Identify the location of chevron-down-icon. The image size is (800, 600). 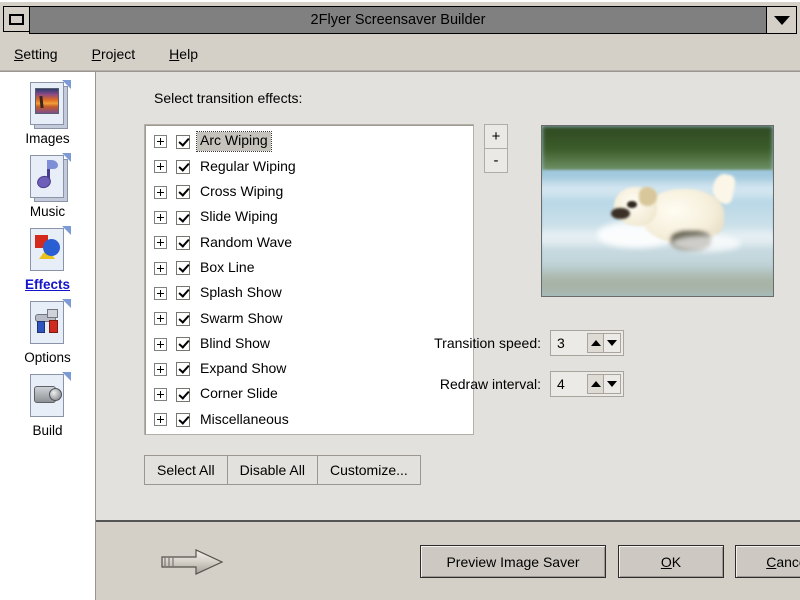
(781, 20).